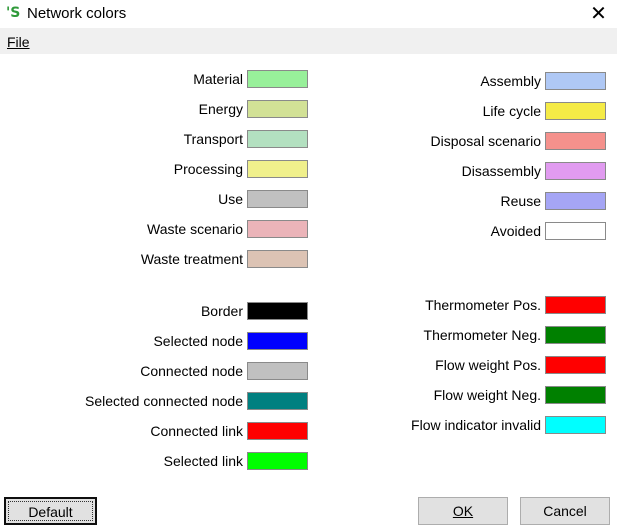 This screenshot has height=531, width=617. I want to click on color-swatch-selected-node, so click(277, 341).